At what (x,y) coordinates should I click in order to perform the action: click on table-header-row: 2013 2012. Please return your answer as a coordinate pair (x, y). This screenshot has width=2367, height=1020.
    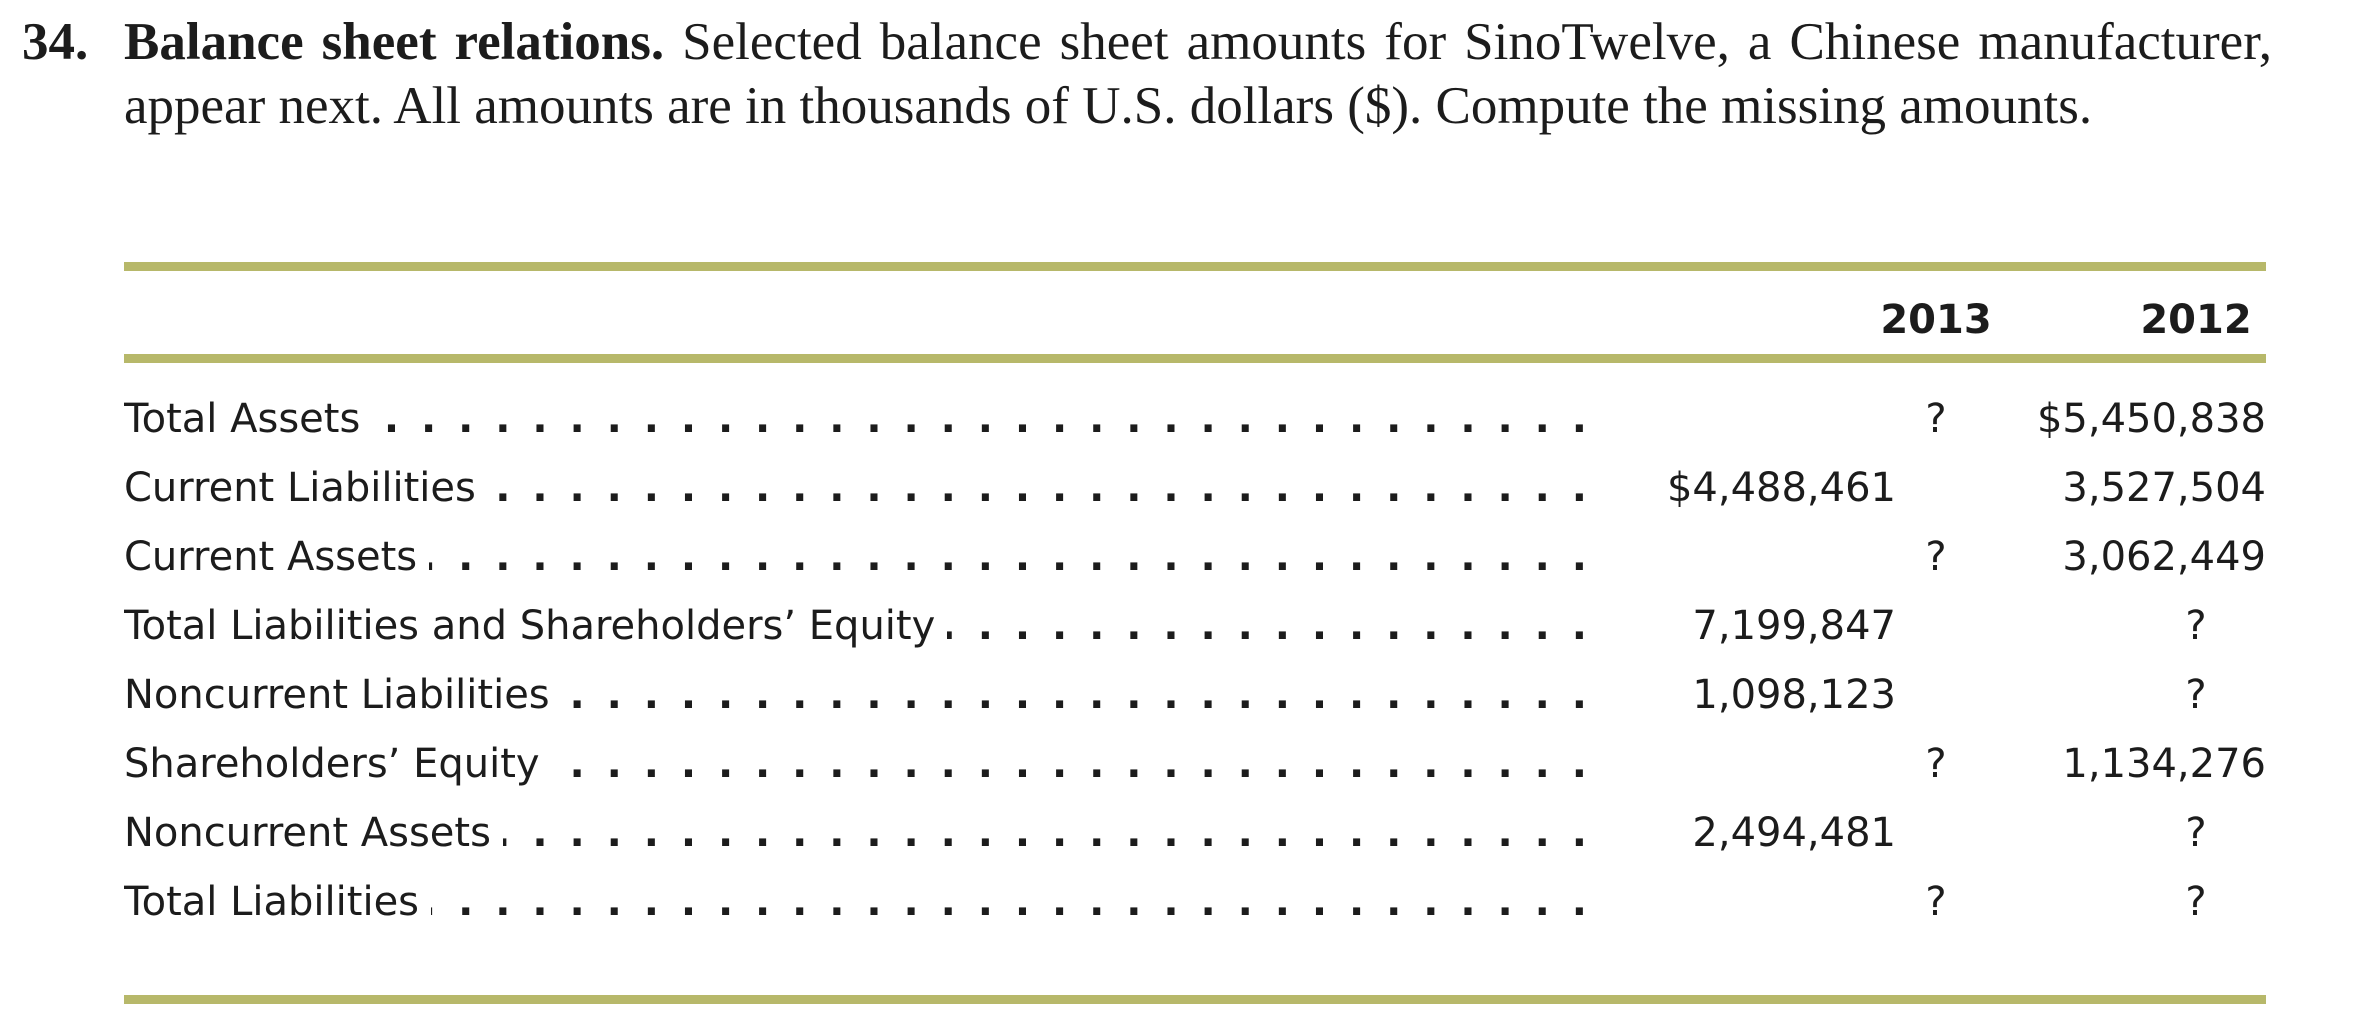
    Looking at the image, I should click on (1195, 312).